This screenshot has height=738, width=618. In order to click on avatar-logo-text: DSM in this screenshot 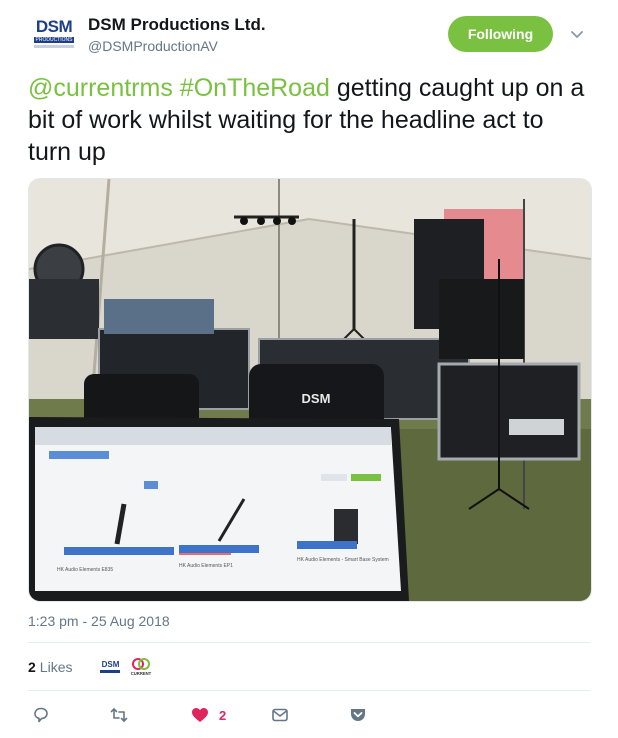, I will do `click(54, 26)`.